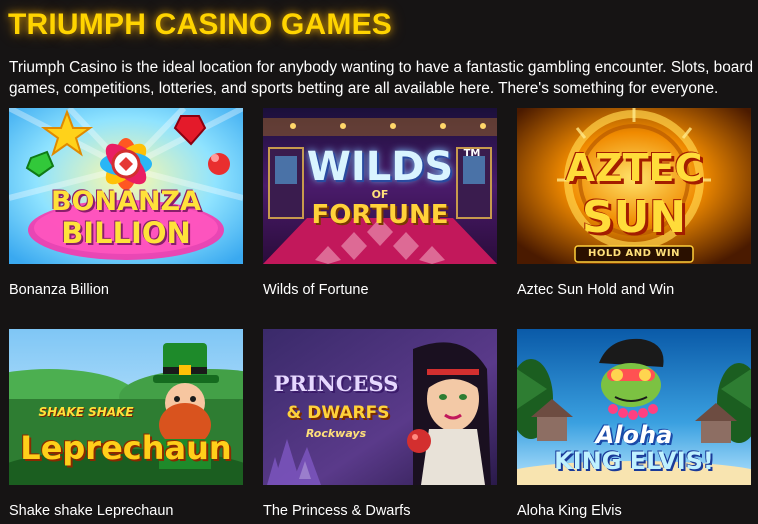  I want to click on game-title-princess-and-dwarfs: The Princess & Dwarfs, so click(380, 511).